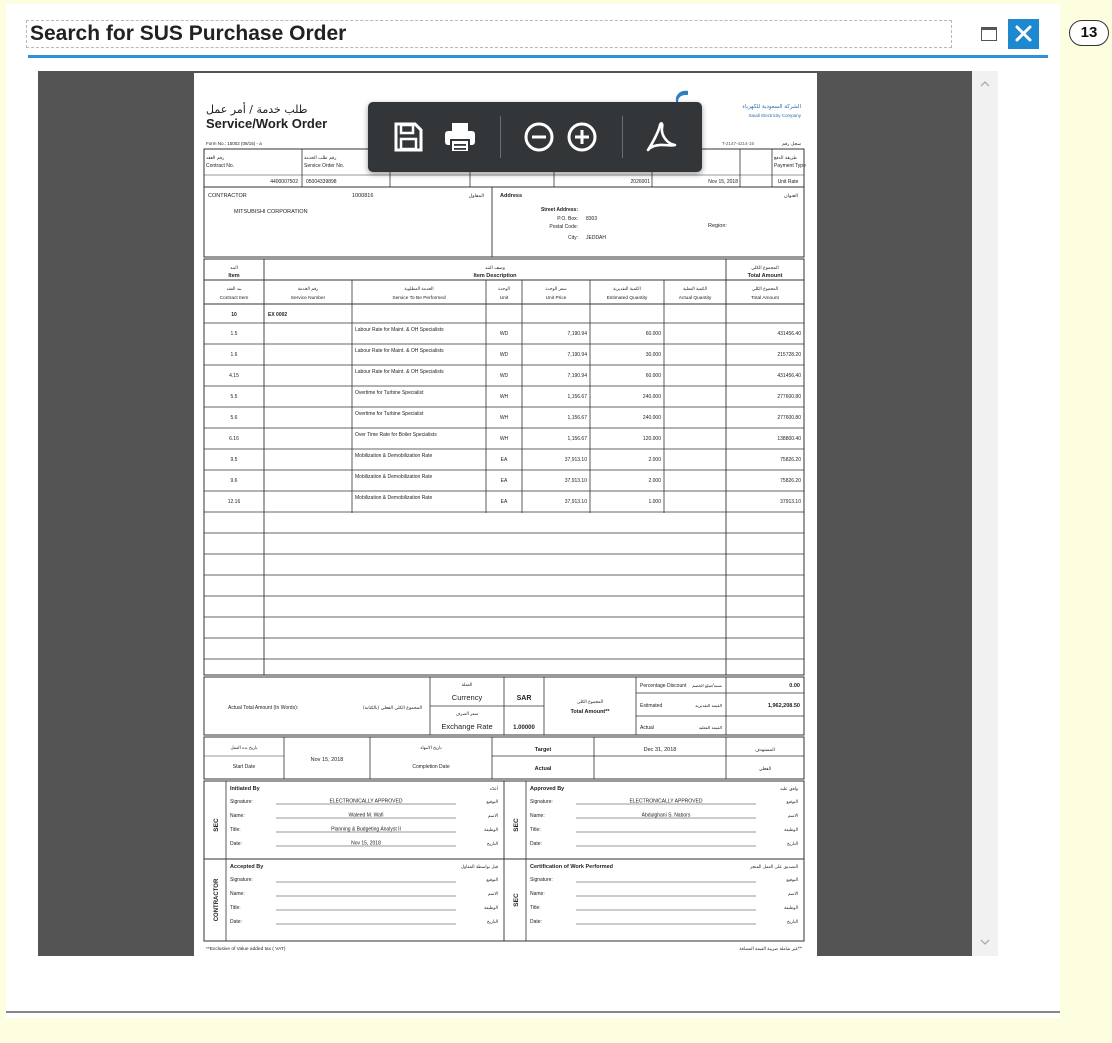 The height and width of the screenshot is (1043, 1112). What do you see at coordinates (538, 56) in the screenshot?
I see `title-divider` at bounding box center [538, 56].